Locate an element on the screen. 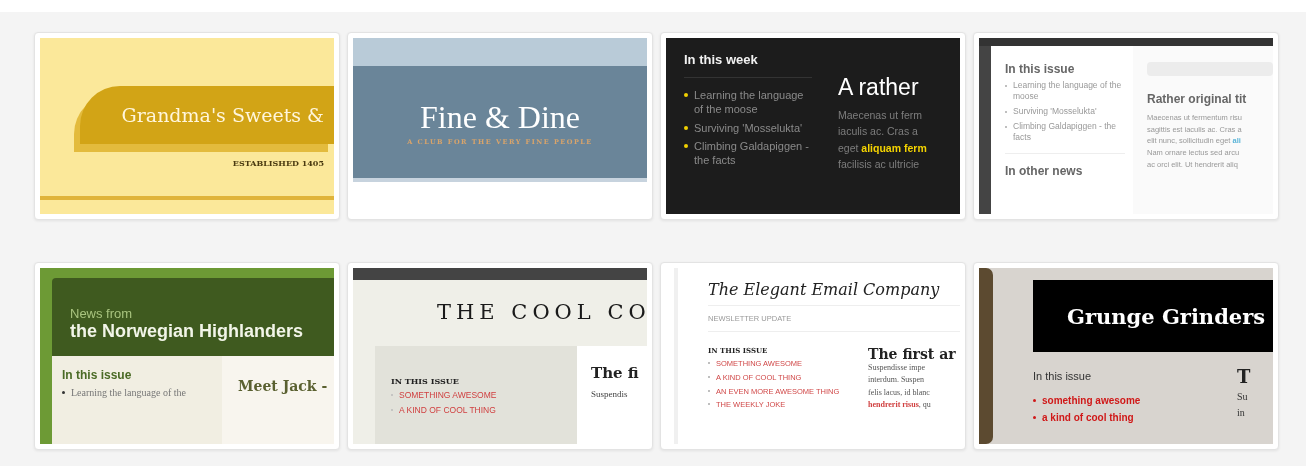  body-text: Maecenas ut ferm is located at coordinates (881, 115).